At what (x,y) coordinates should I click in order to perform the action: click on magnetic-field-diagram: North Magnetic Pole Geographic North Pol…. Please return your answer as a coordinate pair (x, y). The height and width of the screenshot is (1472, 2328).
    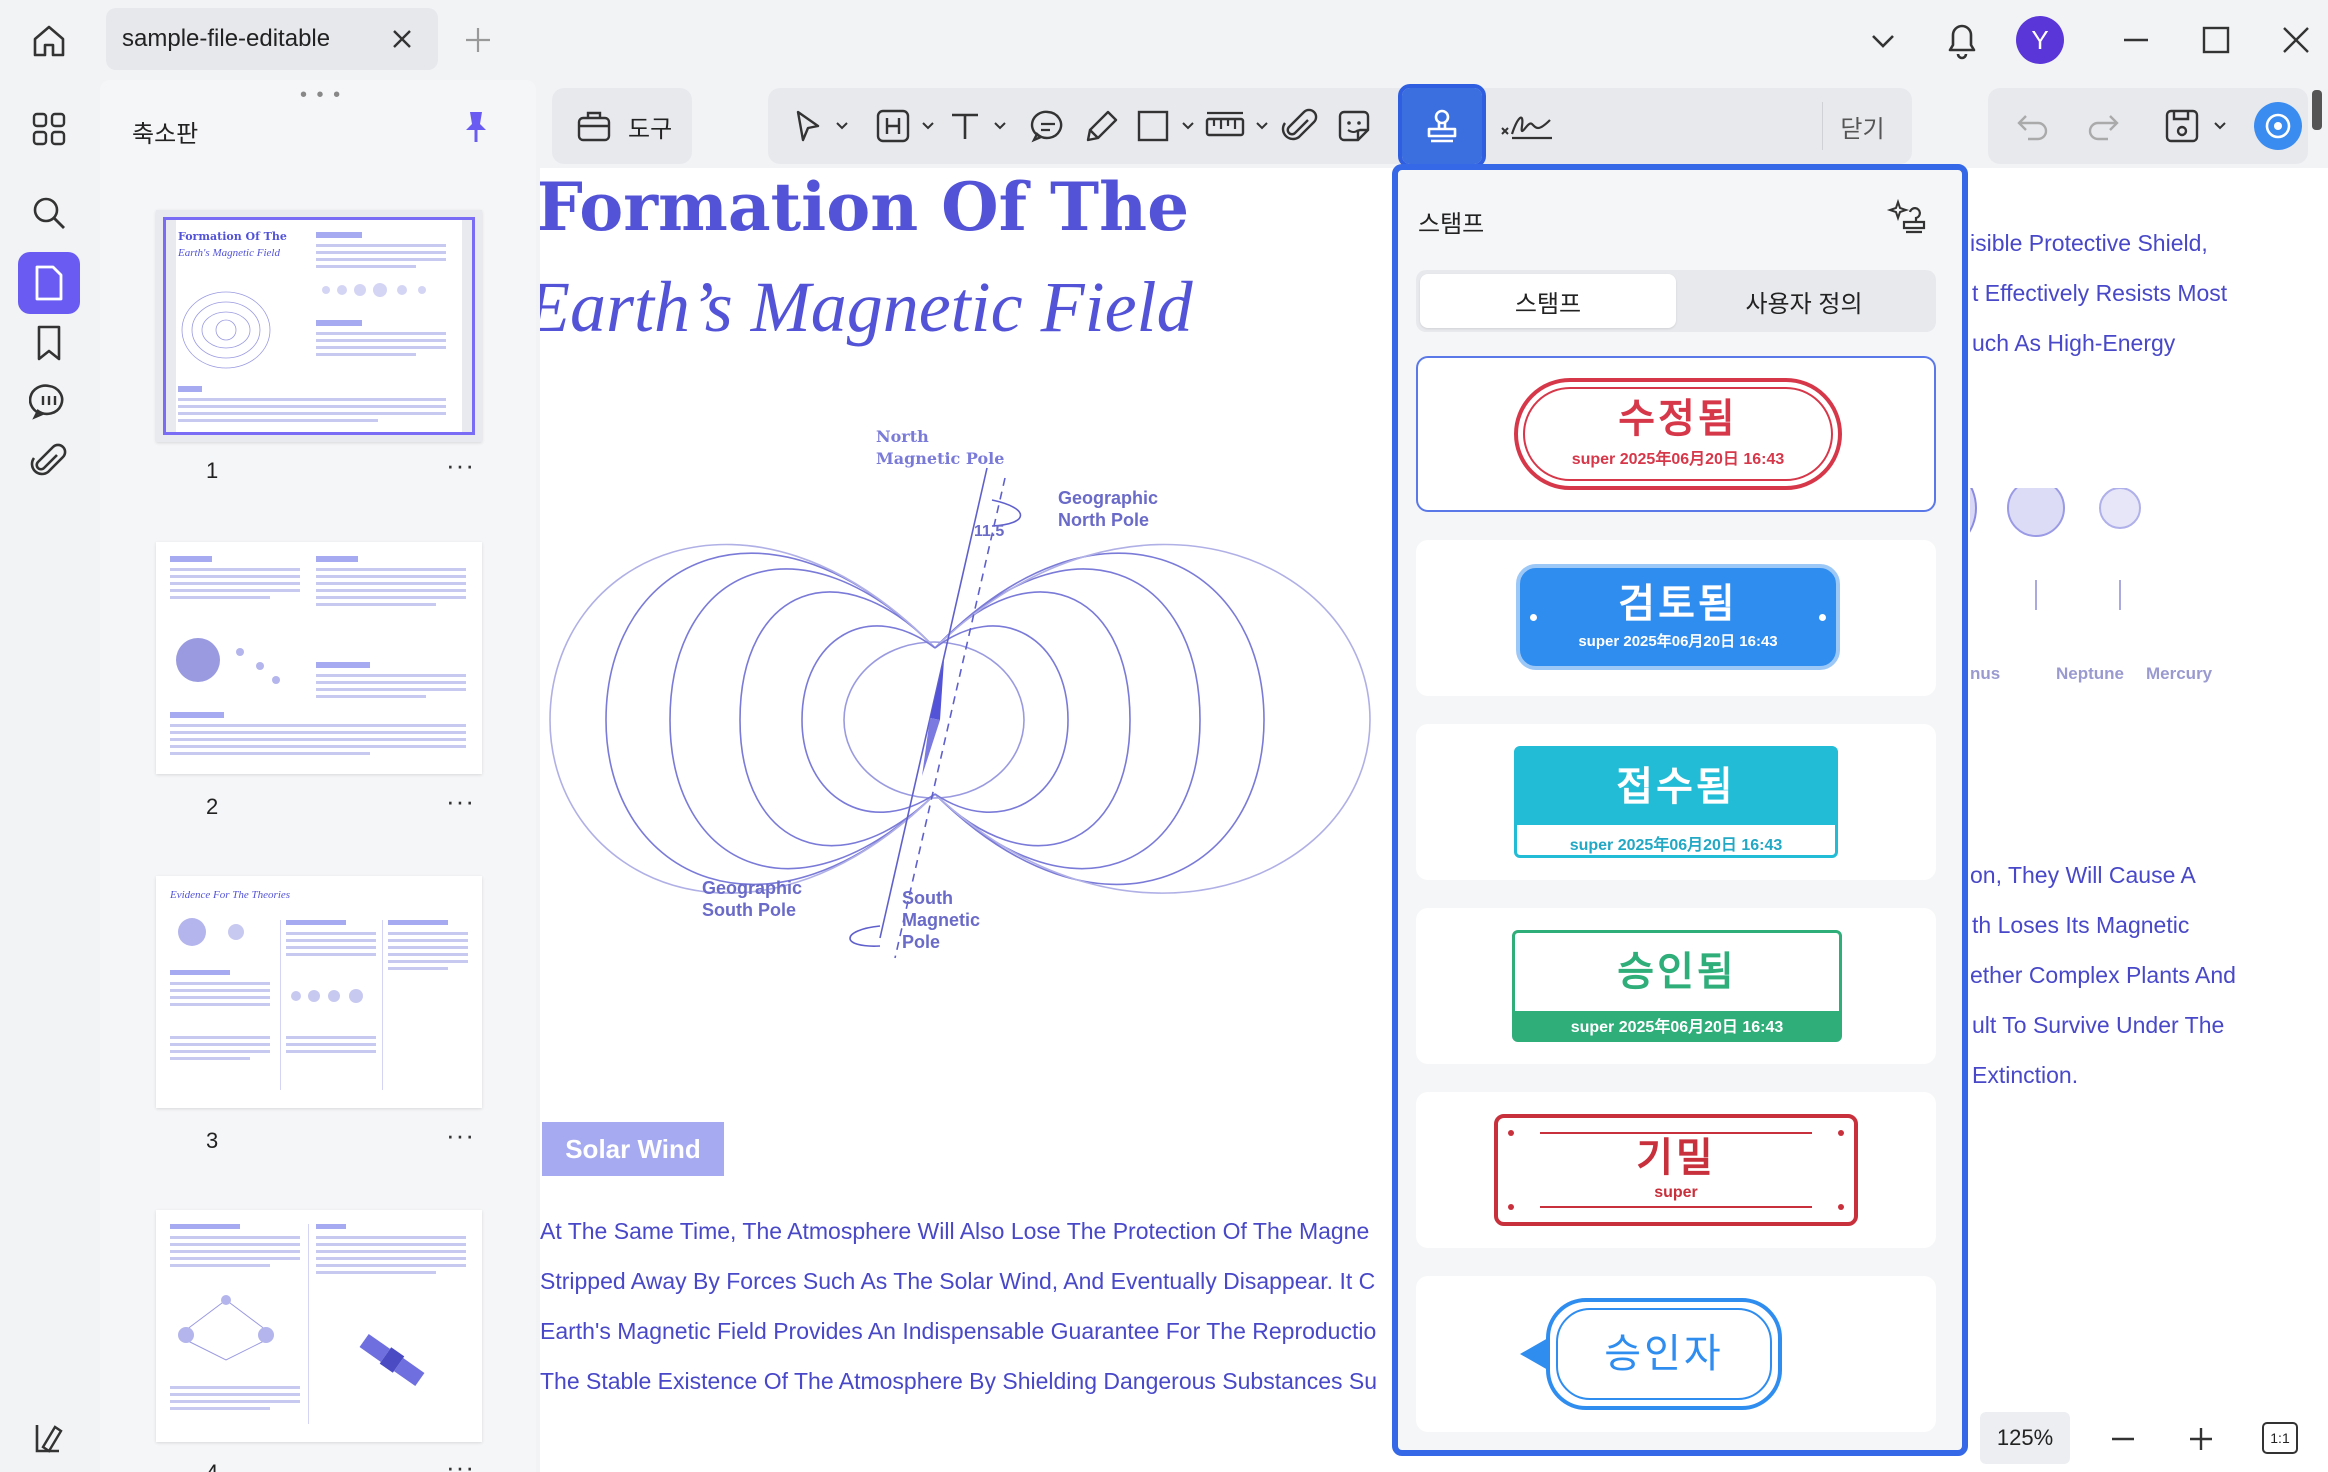
    Looking at the image, I should click on (960, 693).